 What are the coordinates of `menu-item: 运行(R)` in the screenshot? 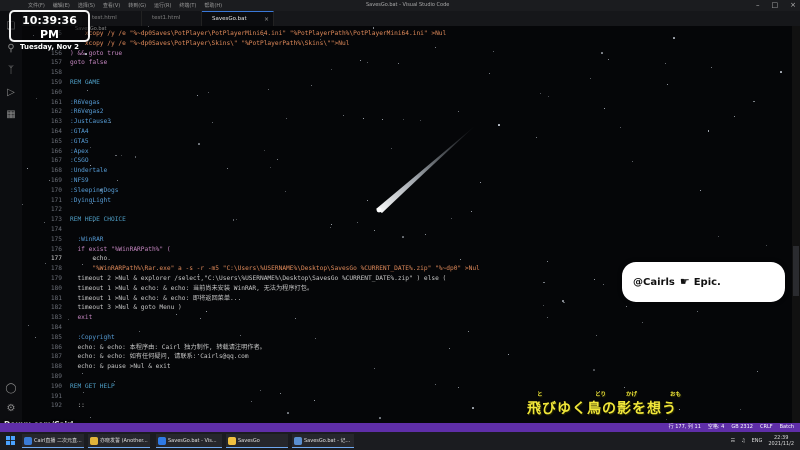 It's located at (162, 5).